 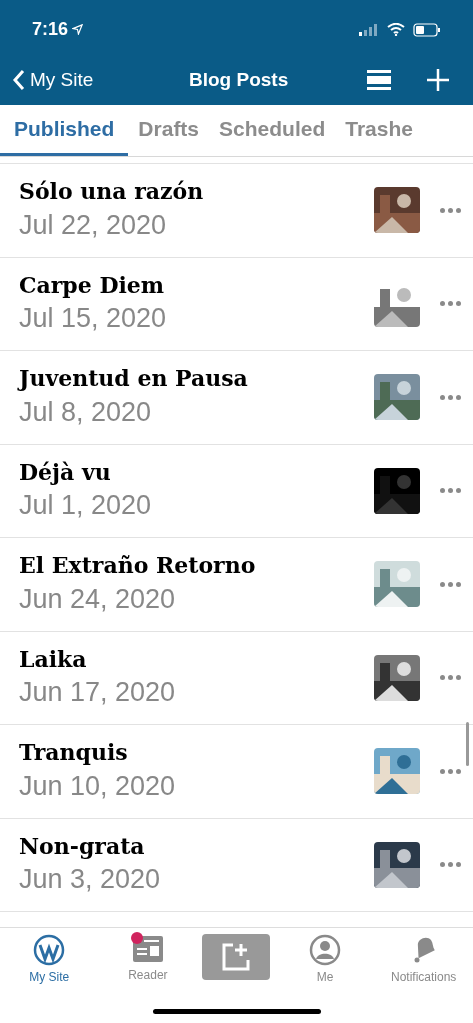 I want to click on list-view-icon, so click(x=379, y=80).